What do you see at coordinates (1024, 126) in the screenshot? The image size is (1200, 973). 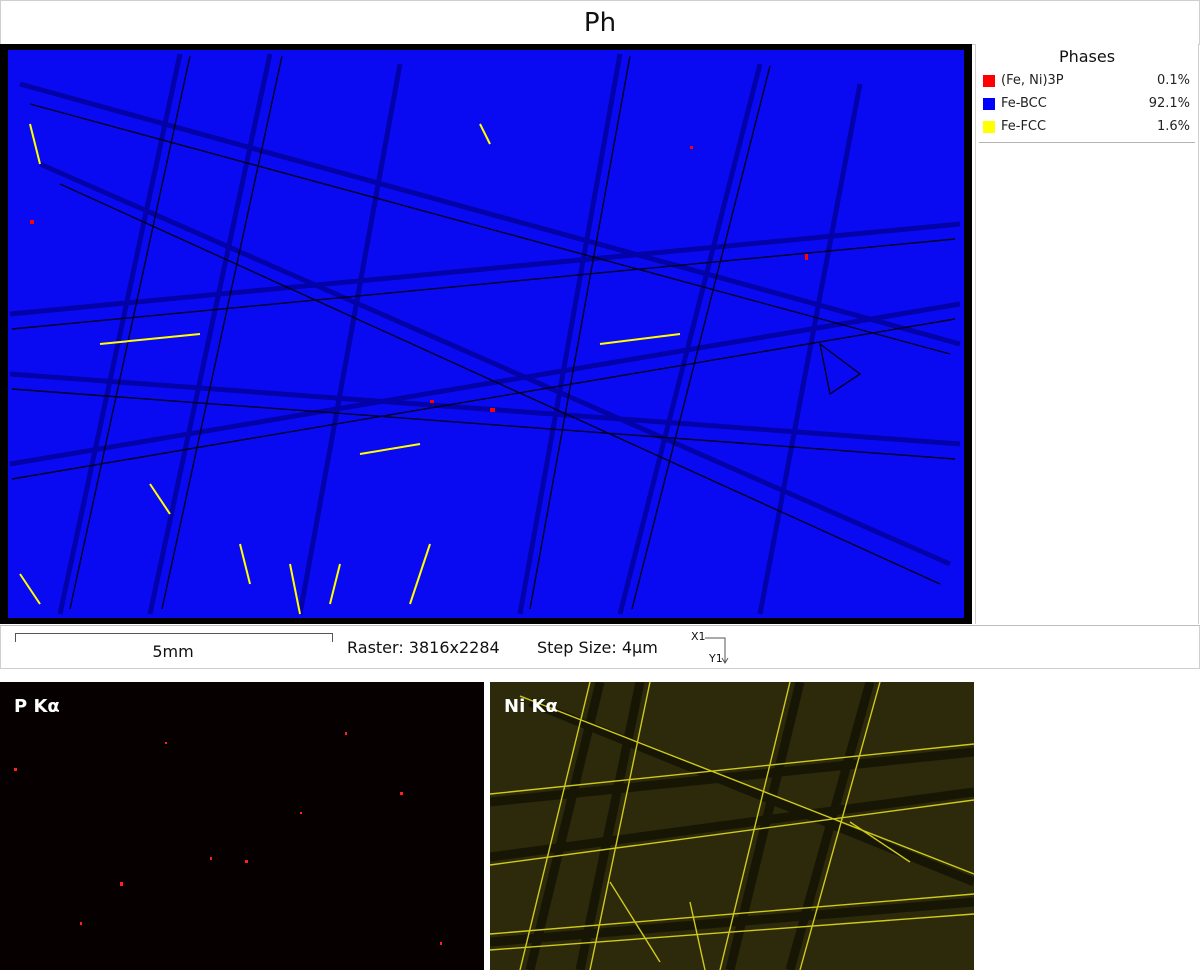 I see `legend-phase-name: Fe-FCC` at bounding box center [1024, 126].